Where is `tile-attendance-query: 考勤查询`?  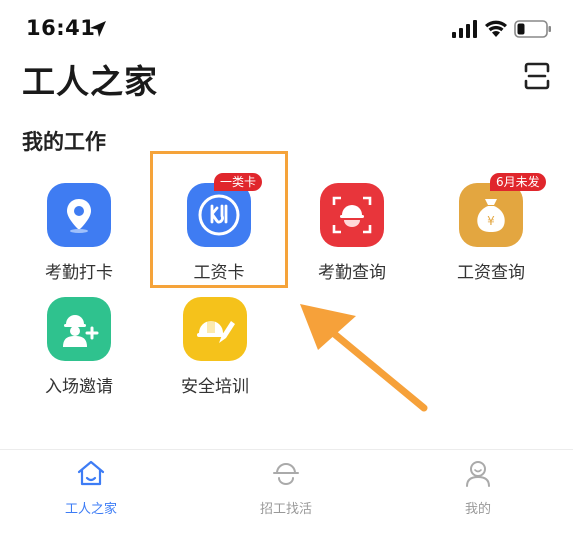
tile-attendance-query: 考勤查询 is located at coordinates (352, 238).